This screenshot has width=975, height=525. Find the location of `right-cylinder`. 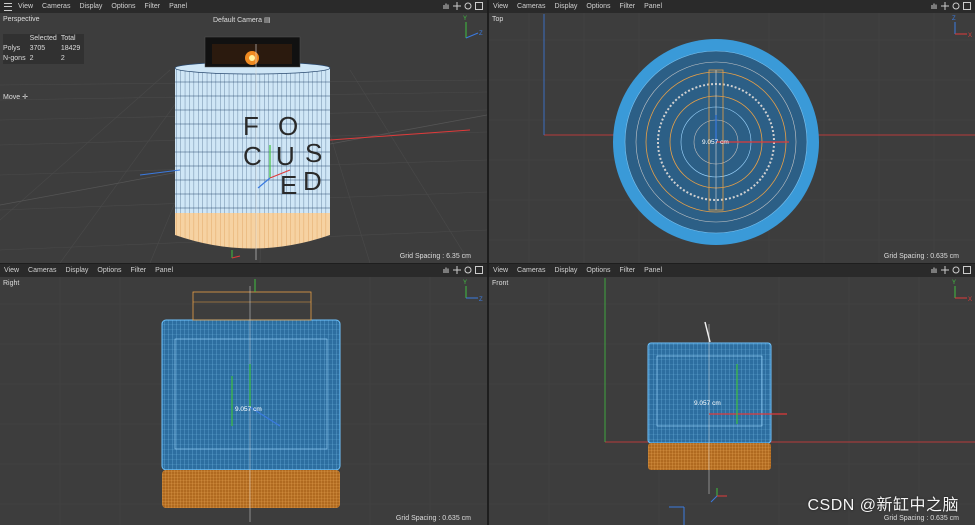

right-cylinder is located at coordinates (251, 404).